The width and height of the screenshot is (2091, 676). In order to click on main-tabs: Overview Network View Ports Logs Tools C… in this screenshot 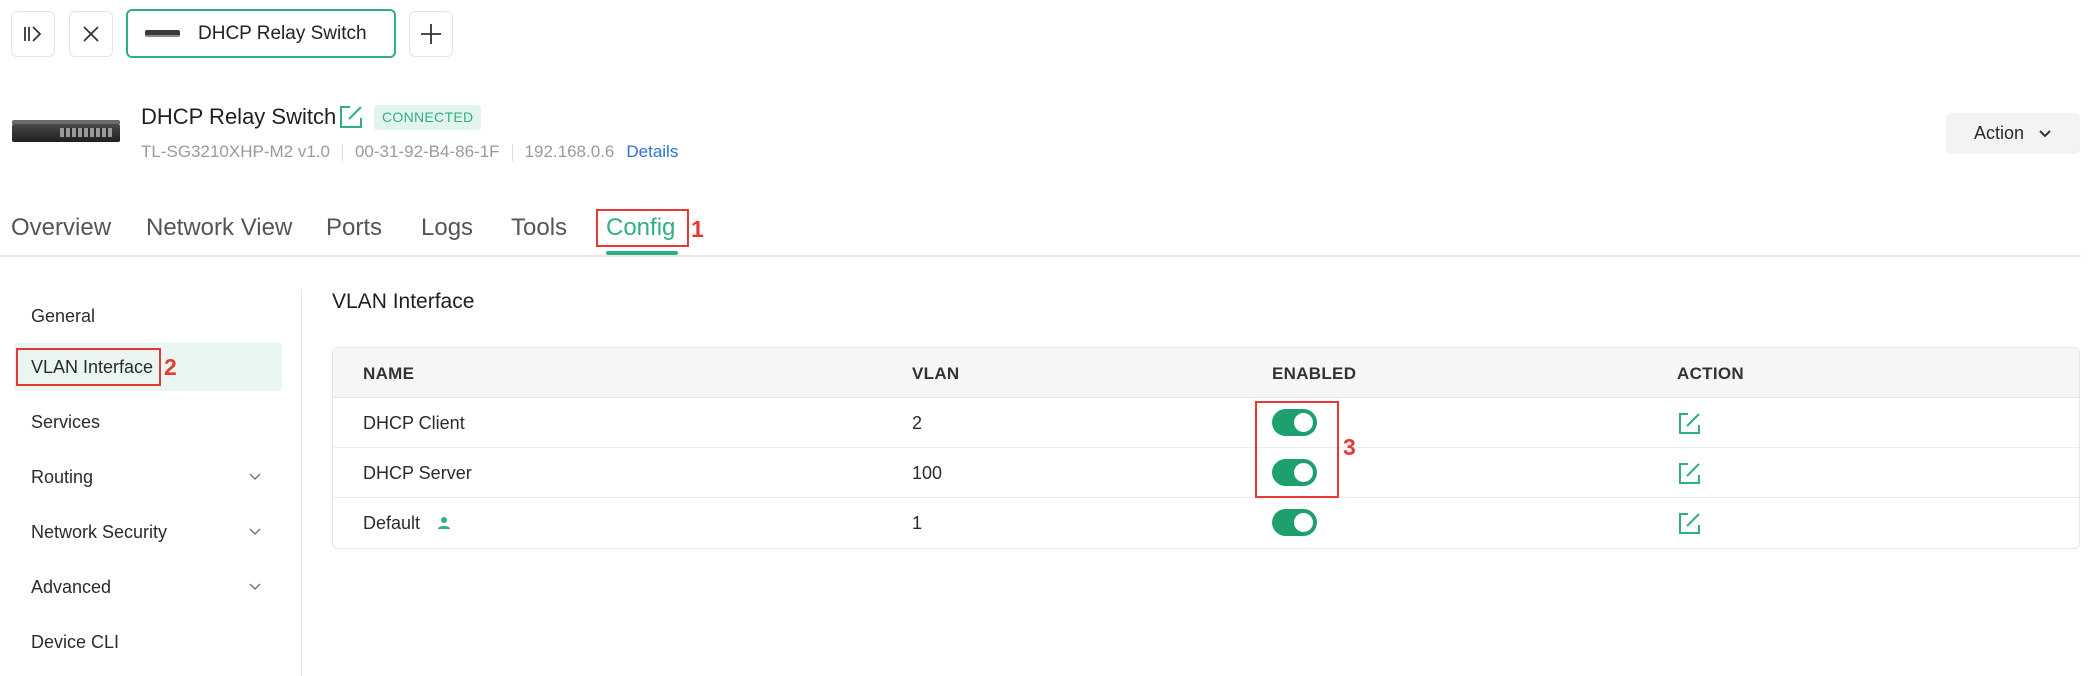, I will do `click(1040, 233)`.